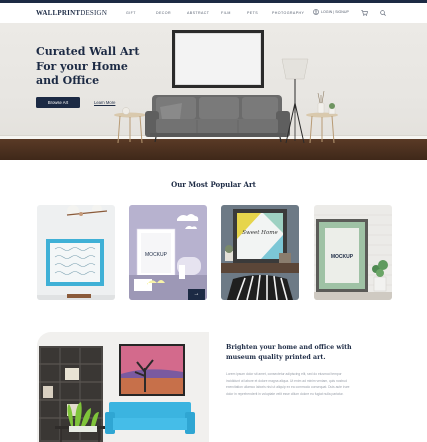 This screenshot has width=427, height=442. Describe the element at coordinates (288, 13) in the screenshot. I see `nav-photography: Photography` at that location.